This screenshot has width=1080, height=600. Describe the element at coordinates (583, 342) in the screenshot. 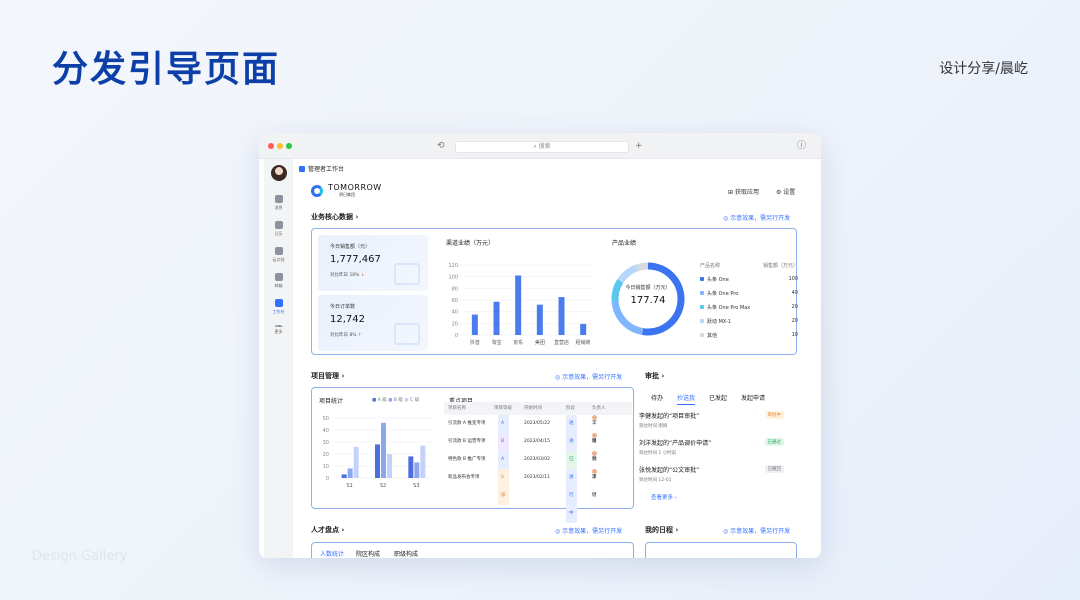

I see `x-tick-label: 经销商` at that location.